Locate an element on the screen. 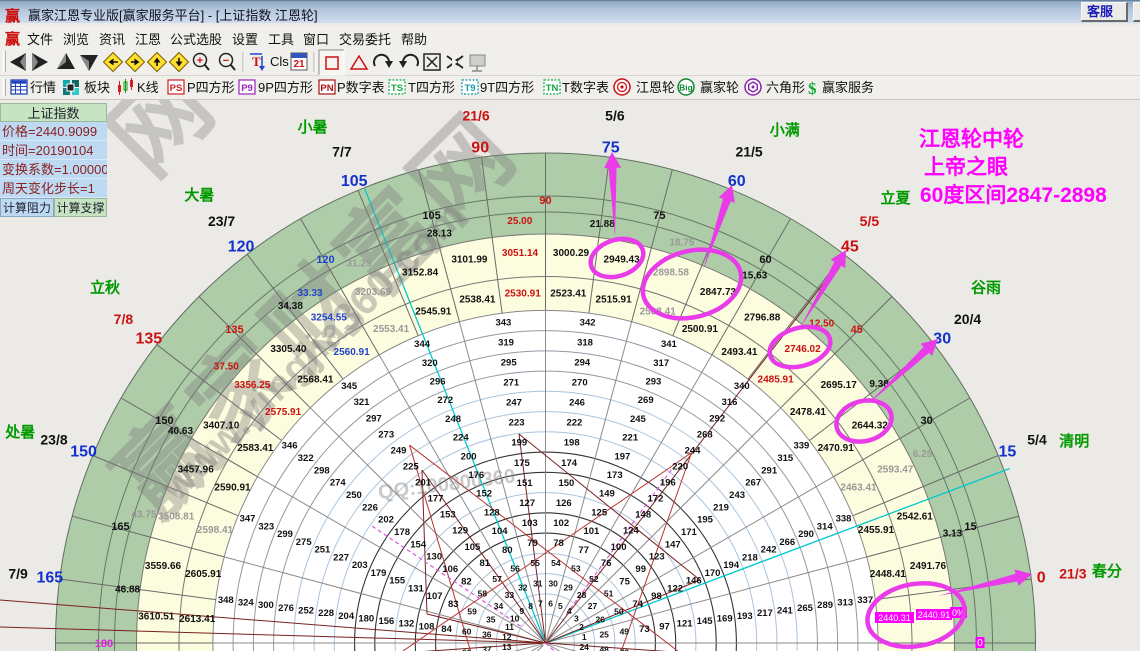 This screenshot has height=651, width=1140. svg-text: 224 is located at coordinates (461, 438).